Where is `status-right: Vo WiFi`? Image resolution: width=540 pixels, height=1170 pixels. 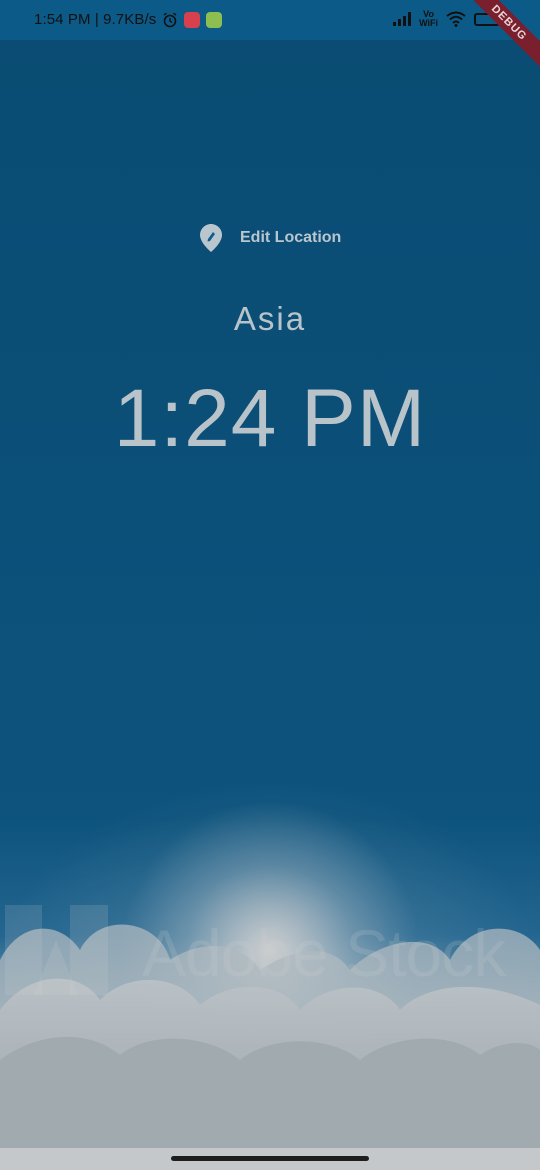
status-right: Vo WiFi is located at coordinates (446, 19).